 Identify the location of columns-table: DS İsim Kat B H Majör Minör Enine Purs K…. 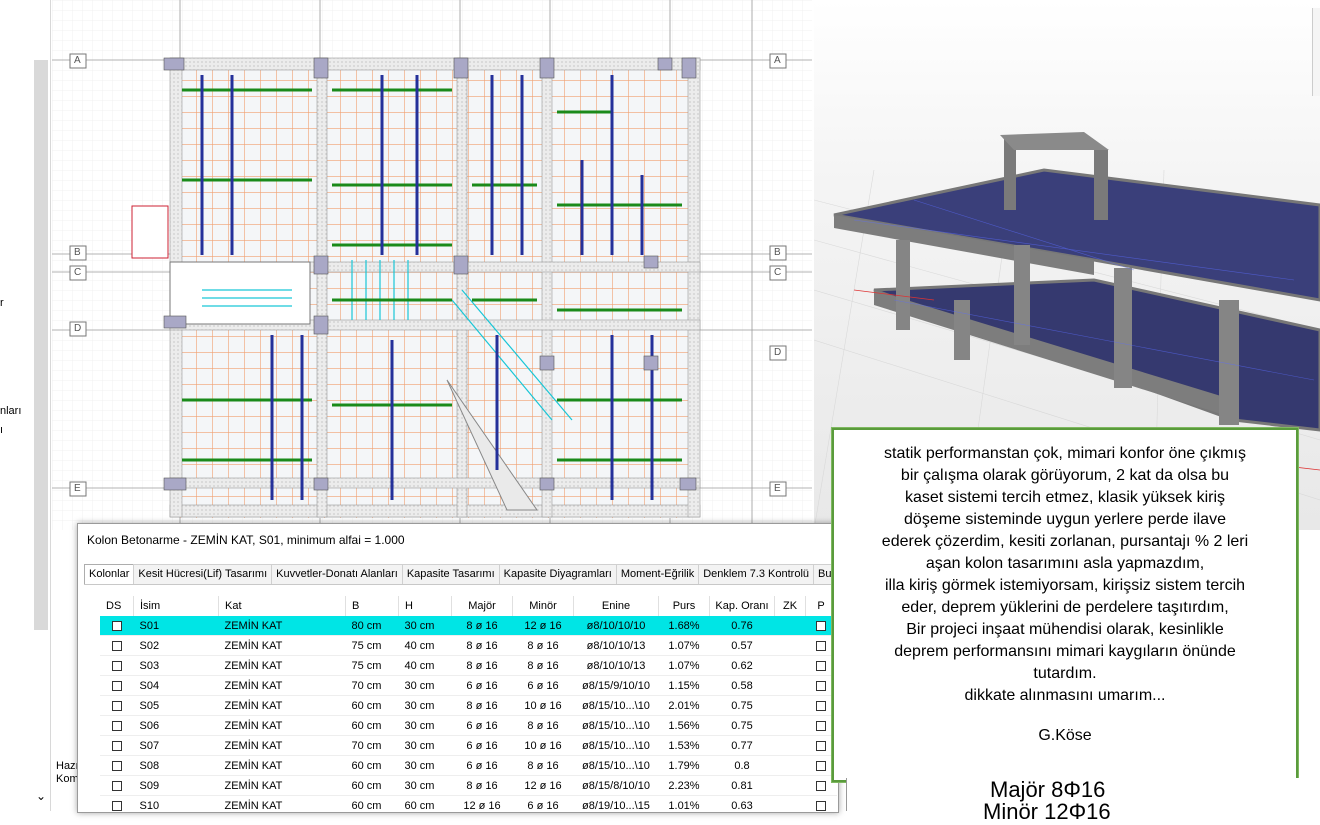
(470, 706).